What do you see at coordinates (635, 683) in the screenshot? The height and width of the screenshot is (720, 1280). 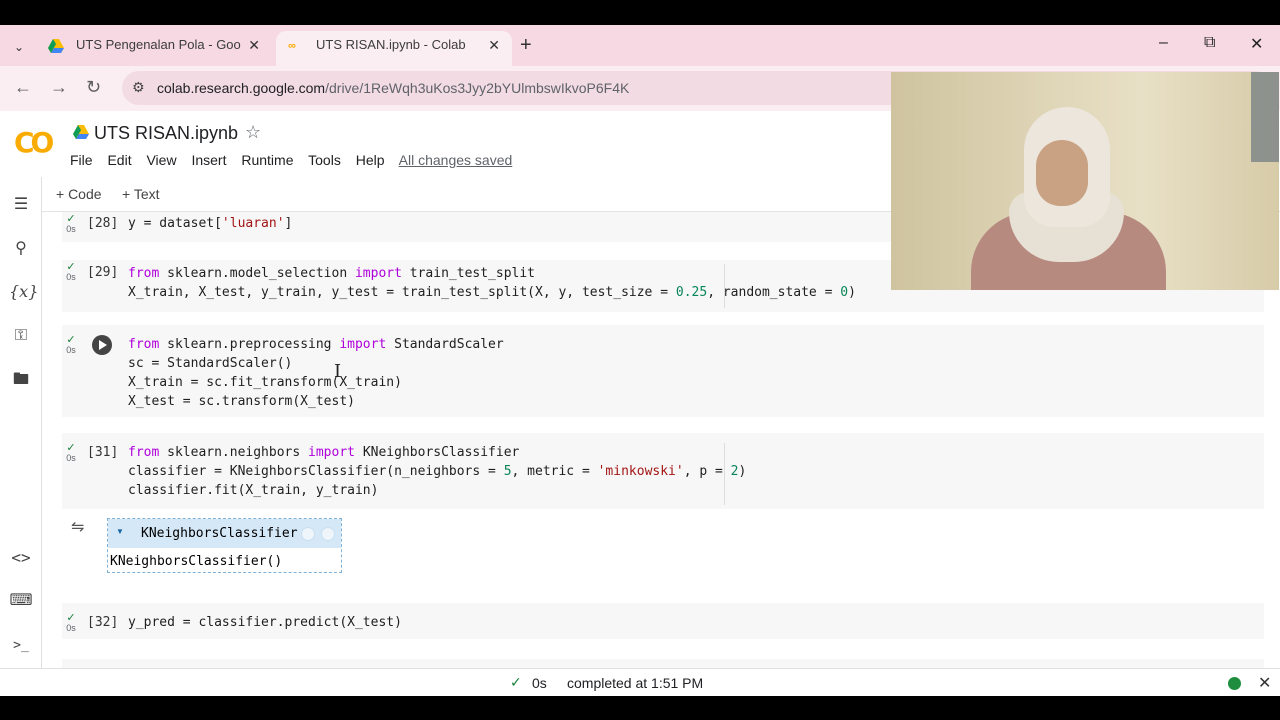 I see `completion-text: completed at 1:51 PM` at bounding box center [635, 683].